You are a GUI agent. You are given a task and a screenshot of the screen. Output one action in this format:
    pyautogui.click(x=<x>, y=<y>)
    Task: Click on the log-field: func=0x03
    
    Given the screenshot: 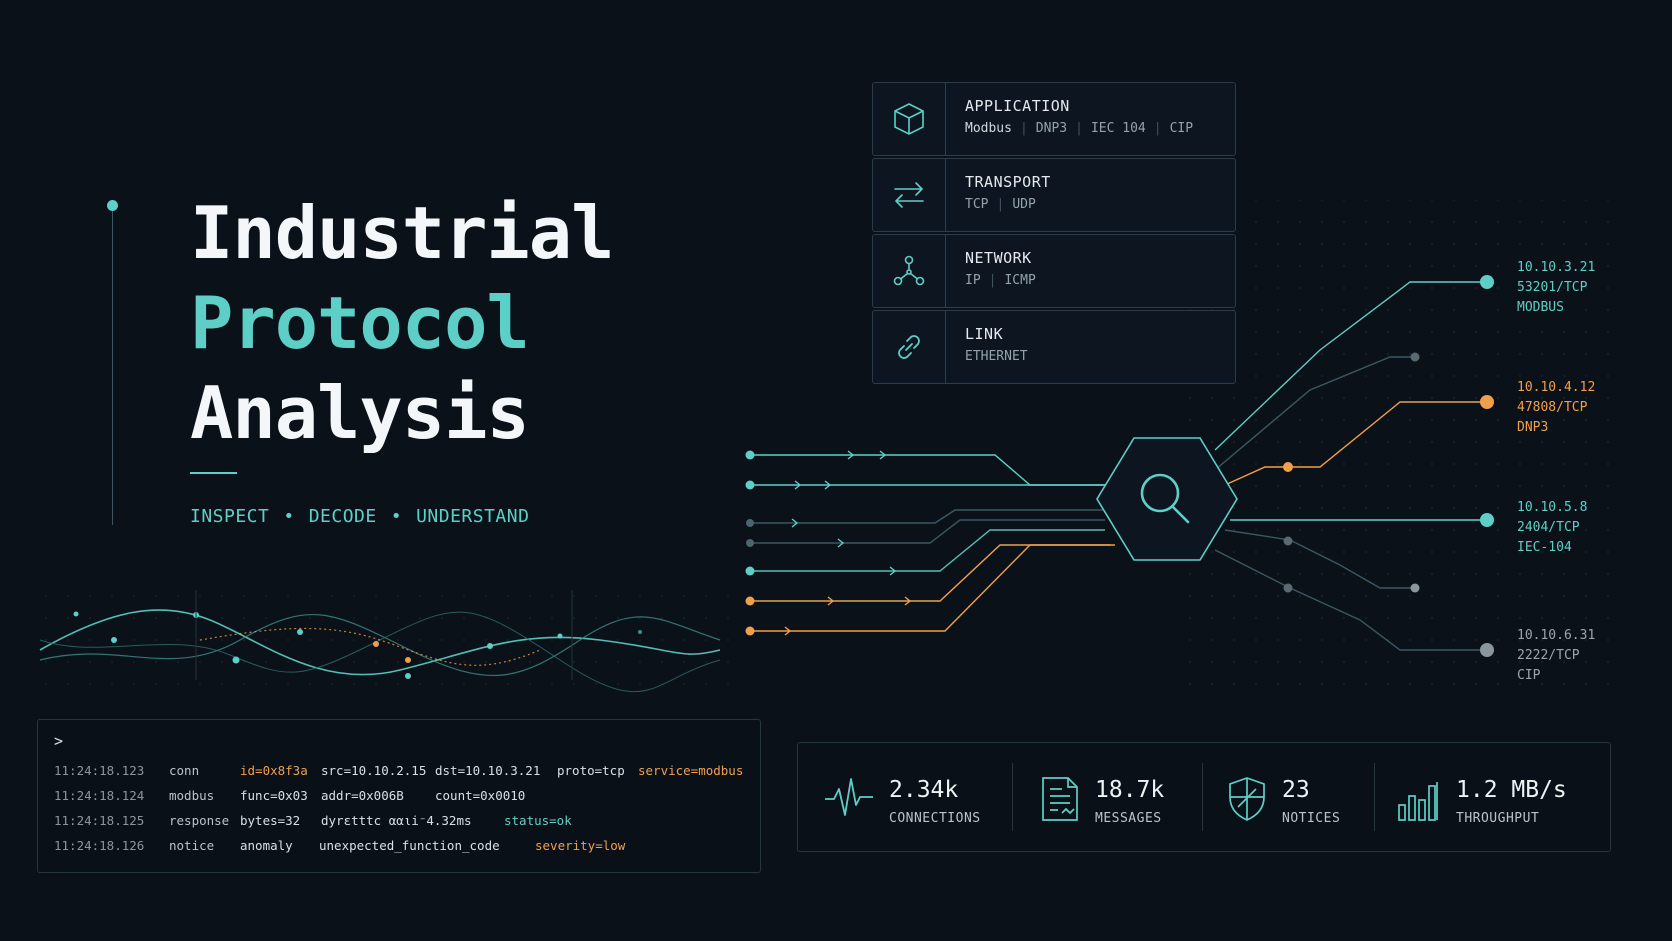 What is the action you would take?
    pyautogui.click(x=274, y=795)
    